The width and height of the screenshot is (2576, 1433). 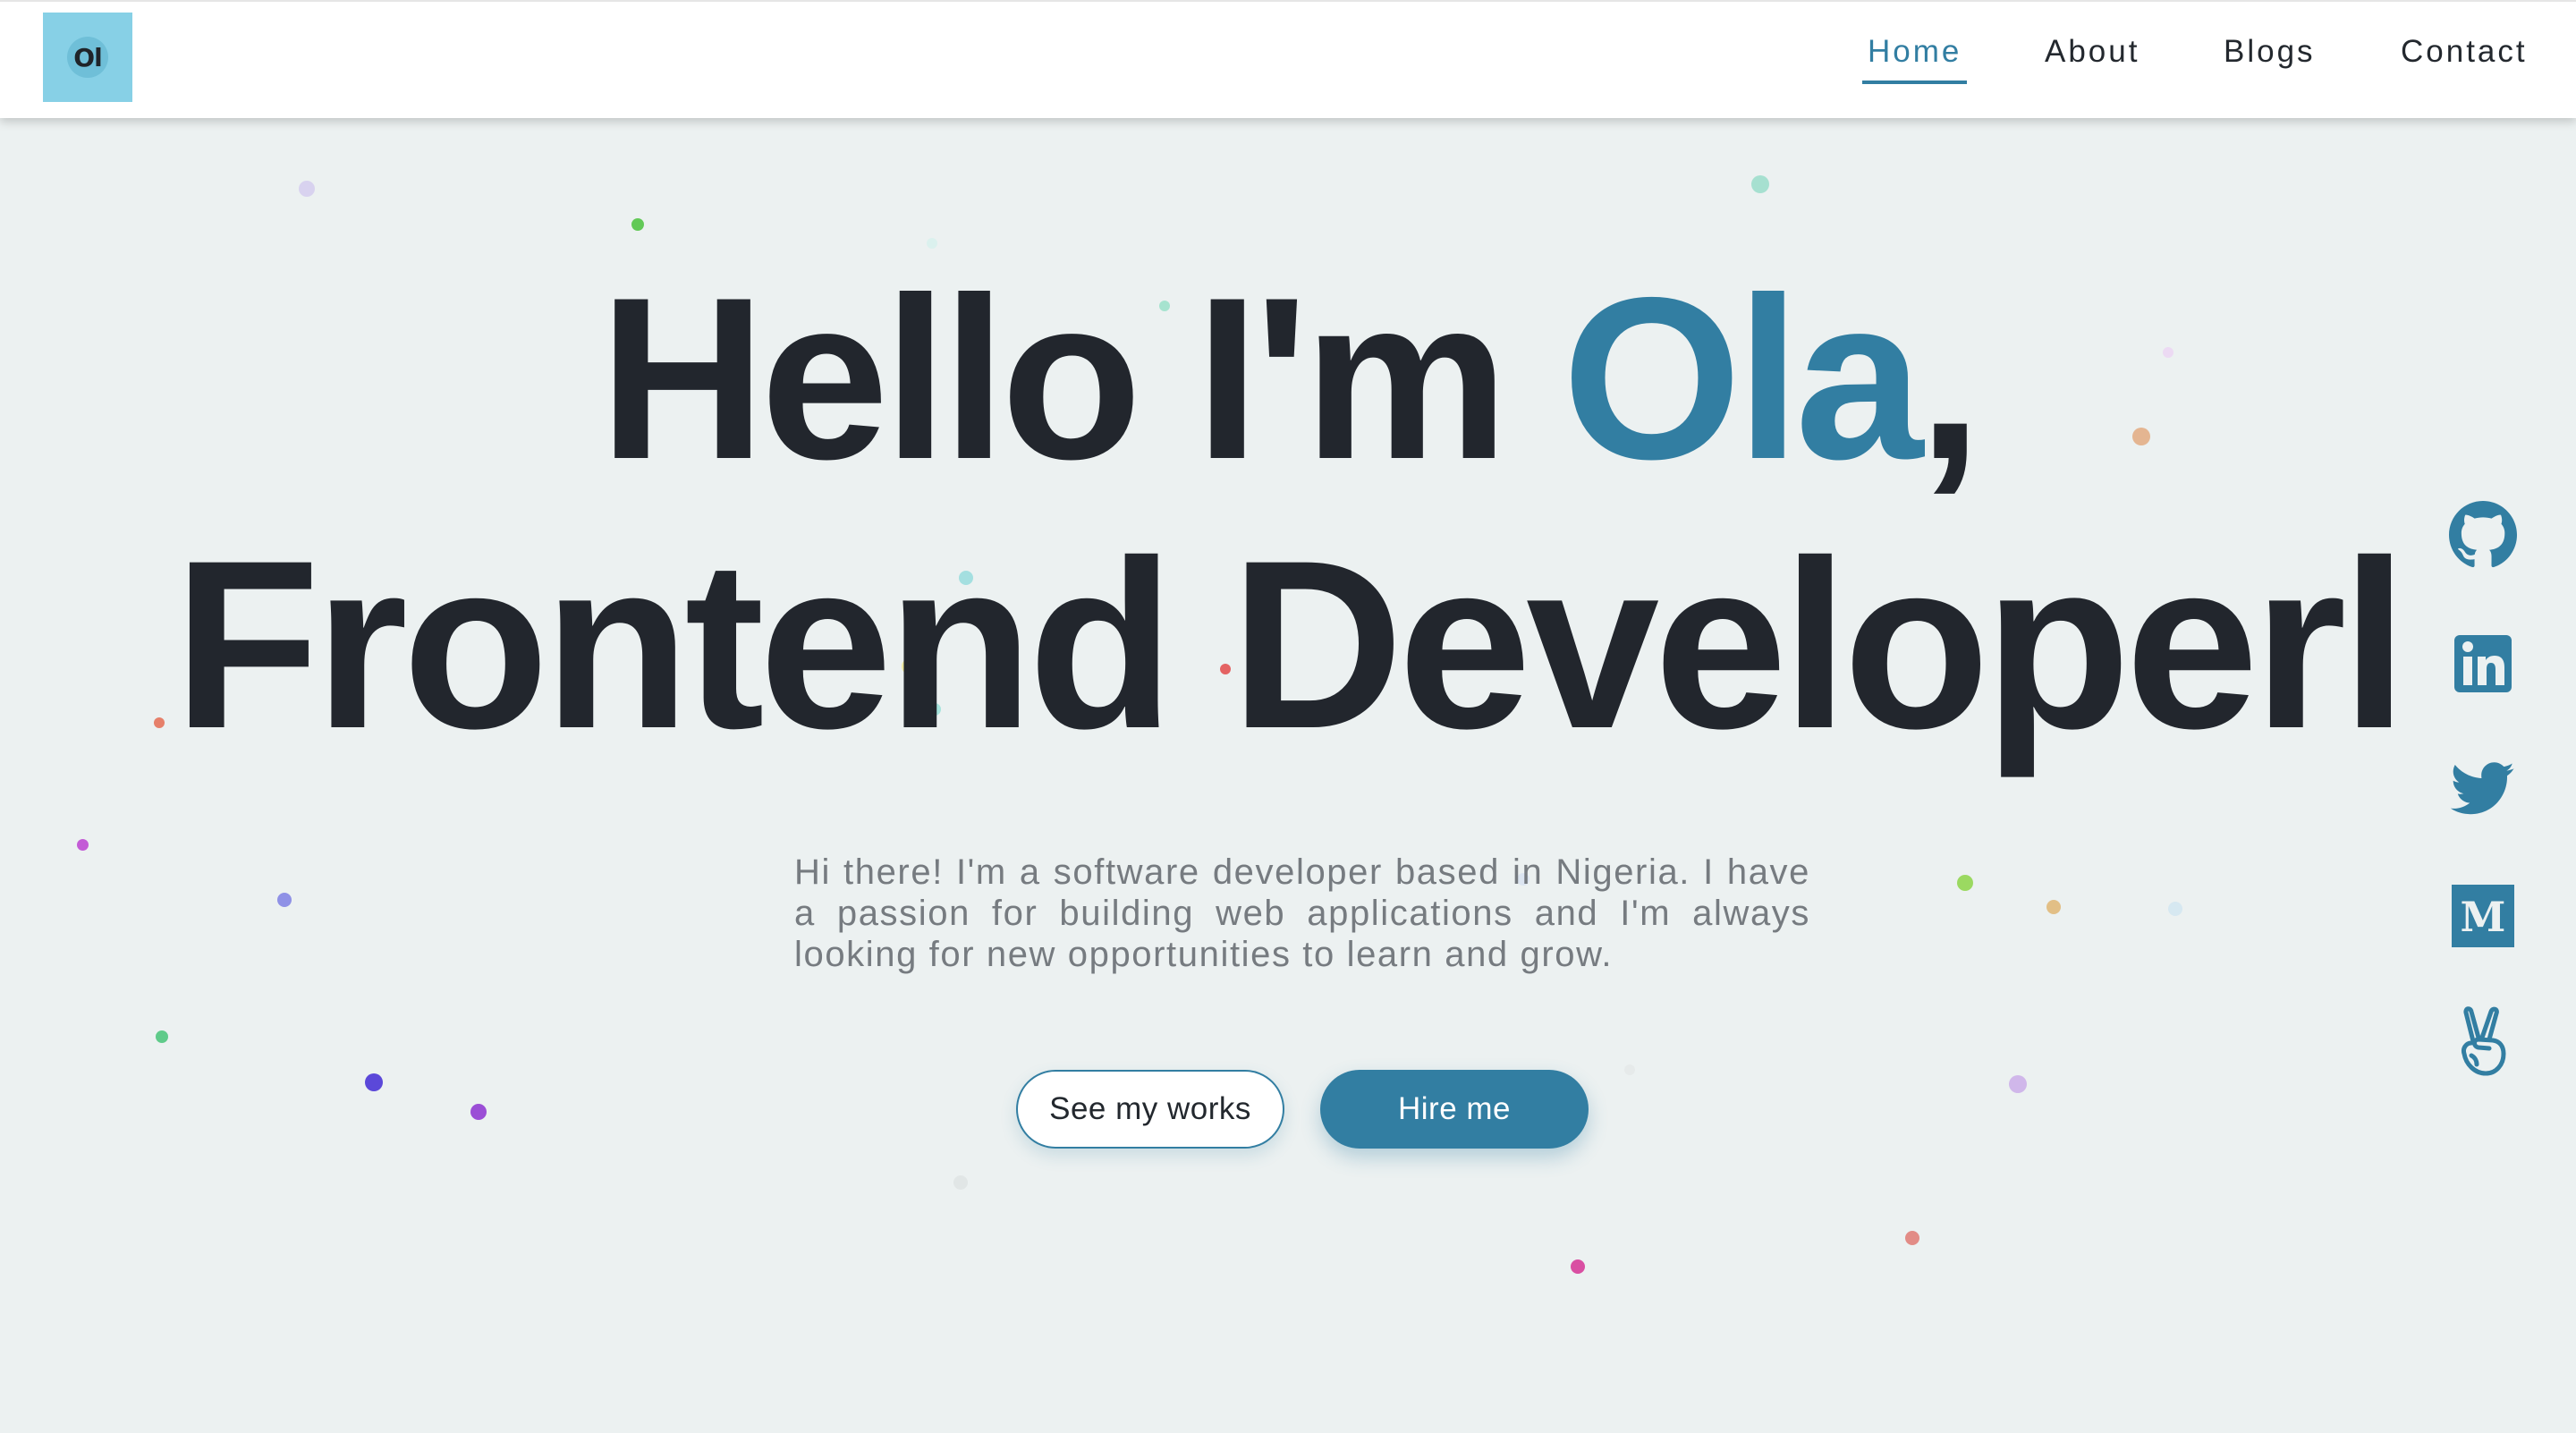 I want to click on twitter-icon, so click(x=2482, y=788).